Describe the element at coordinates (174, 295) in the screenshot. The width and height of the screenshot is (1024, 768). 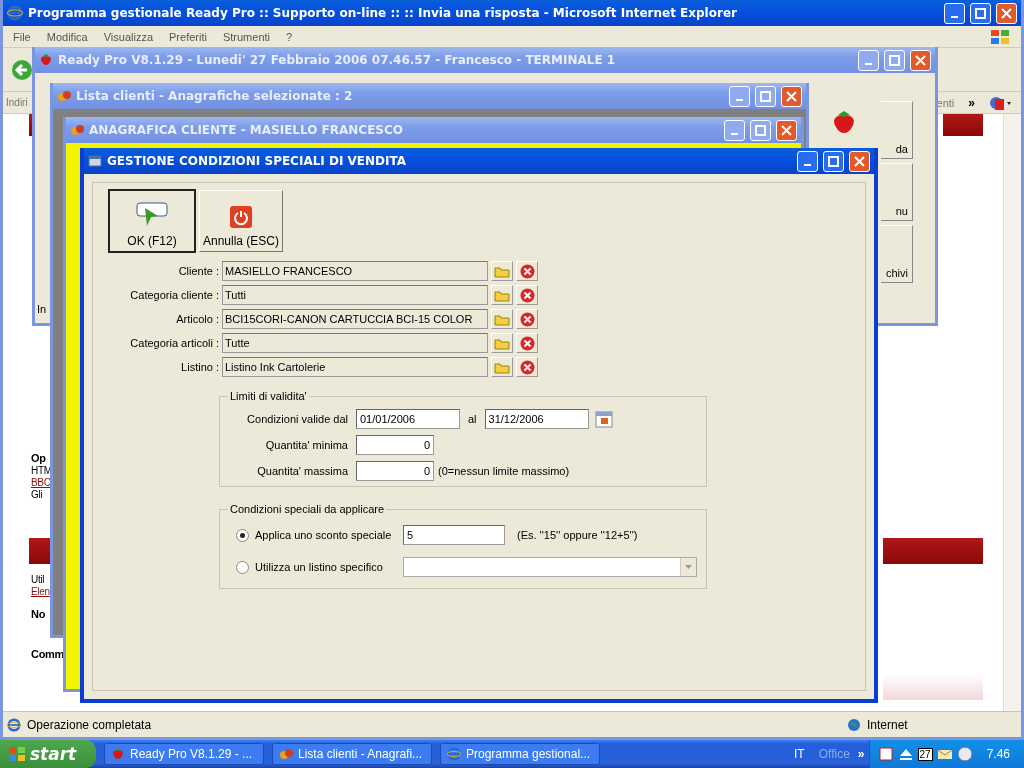
I see `field-label: Categoria cliente :` at that location.